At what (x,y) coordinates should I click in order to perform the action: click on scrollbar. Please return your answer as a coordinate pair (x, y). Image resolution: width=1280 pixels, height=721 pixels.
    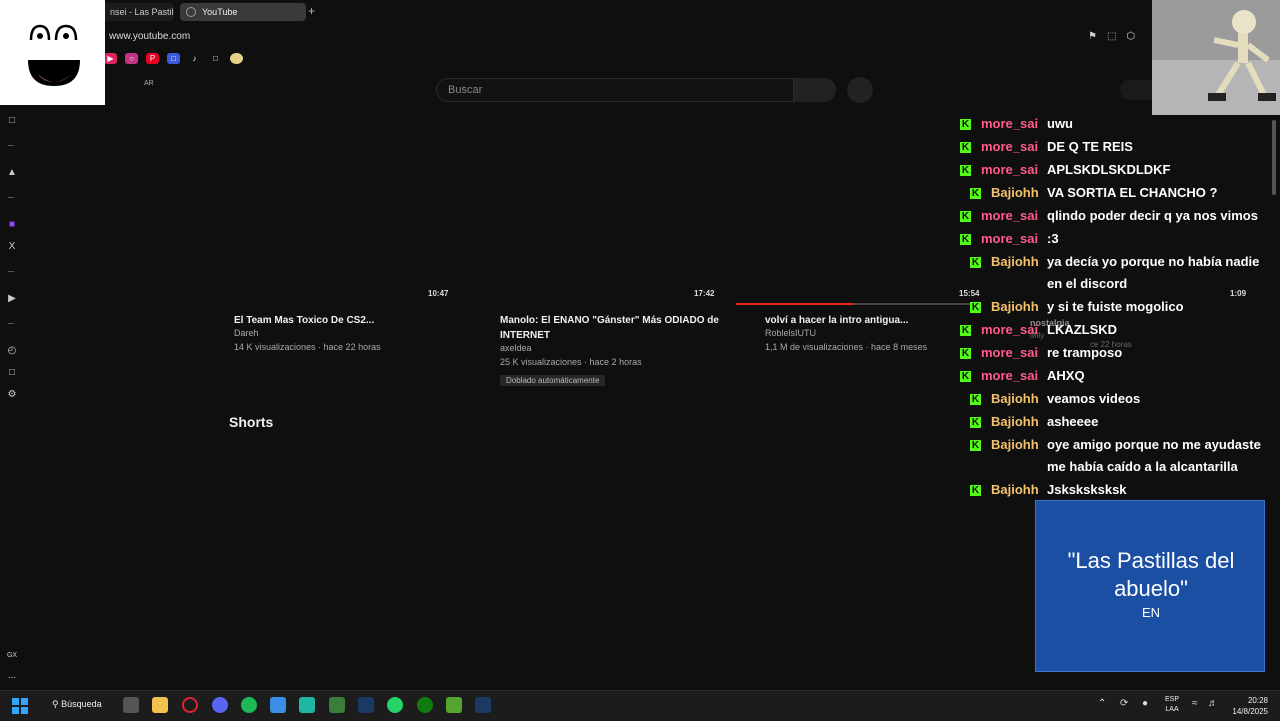
    Looking at the image, I should click on (1274, 157).